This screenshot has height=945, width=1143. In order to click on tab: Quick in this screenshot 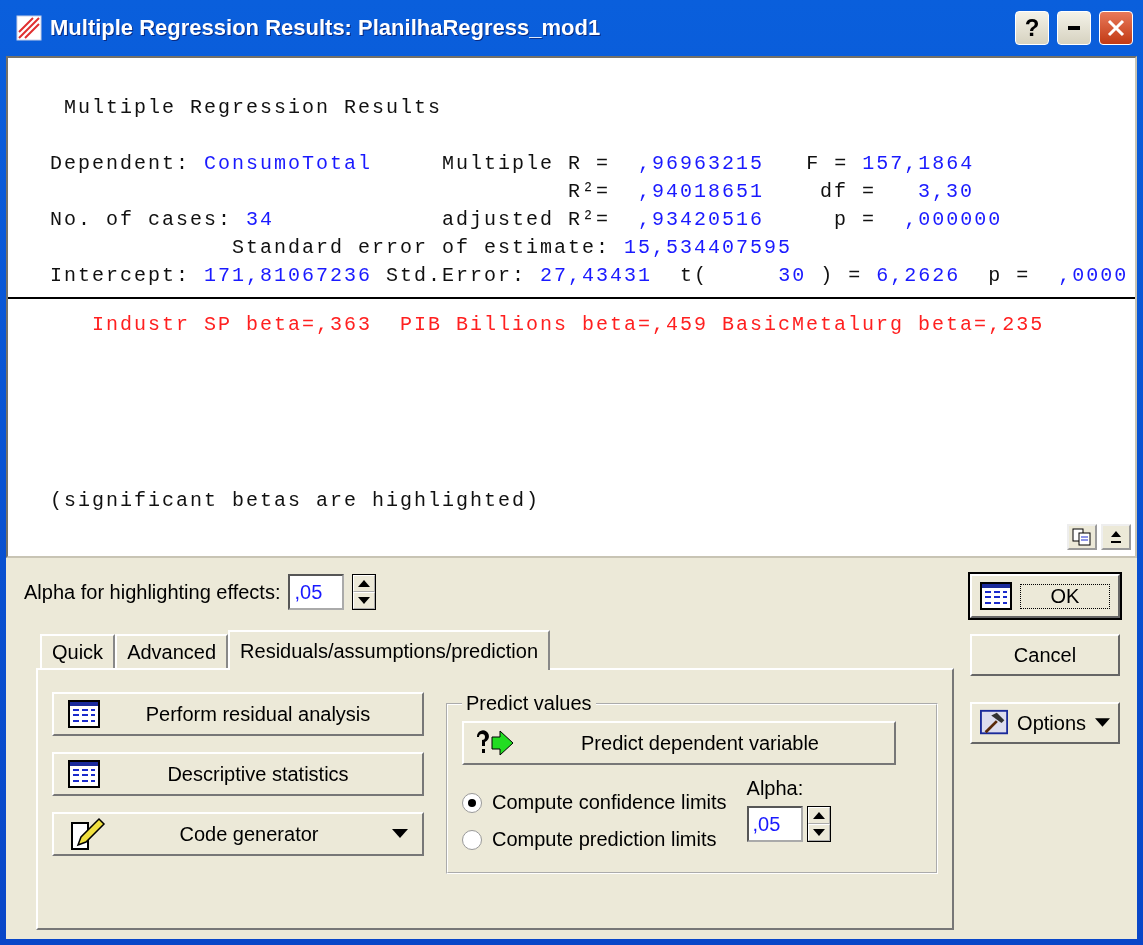, I will do `click(78, 651)`.